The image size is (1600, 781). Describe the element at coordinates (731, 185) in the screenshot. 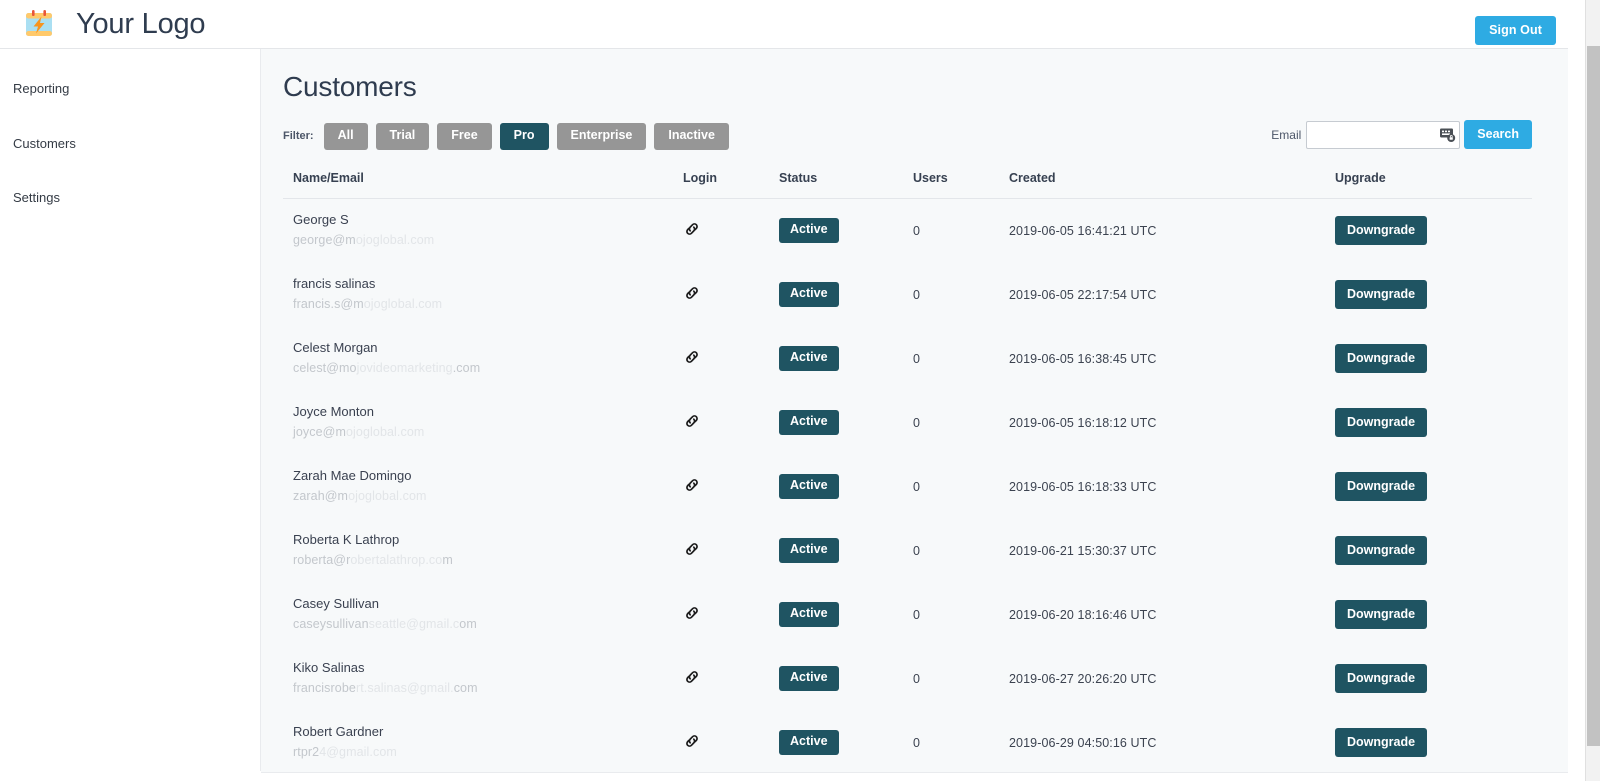

I see `column-header-login: Login` at that location.